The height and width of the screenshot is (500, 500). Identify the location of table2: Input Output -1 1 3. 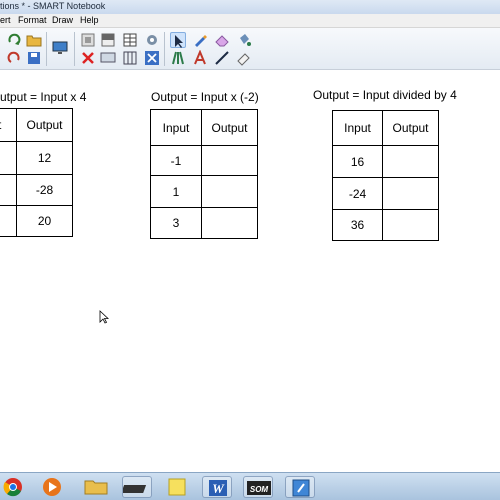
(204, 174).